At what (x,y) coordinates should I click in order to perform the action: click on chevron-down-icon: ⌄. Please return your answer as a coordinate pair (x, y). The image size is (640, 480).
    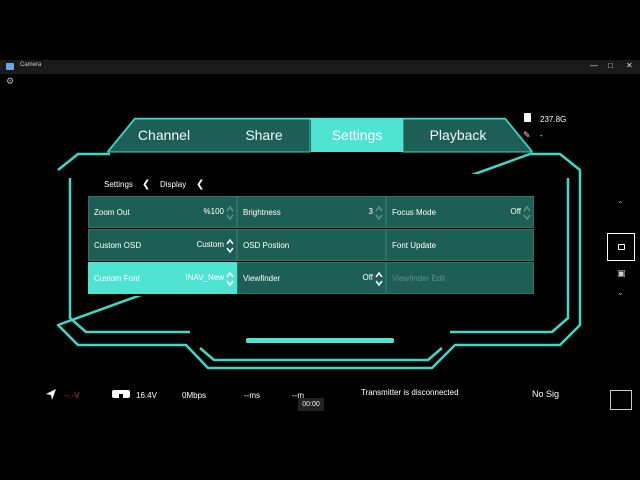
    Looking at the image, I should click on (620, 292).